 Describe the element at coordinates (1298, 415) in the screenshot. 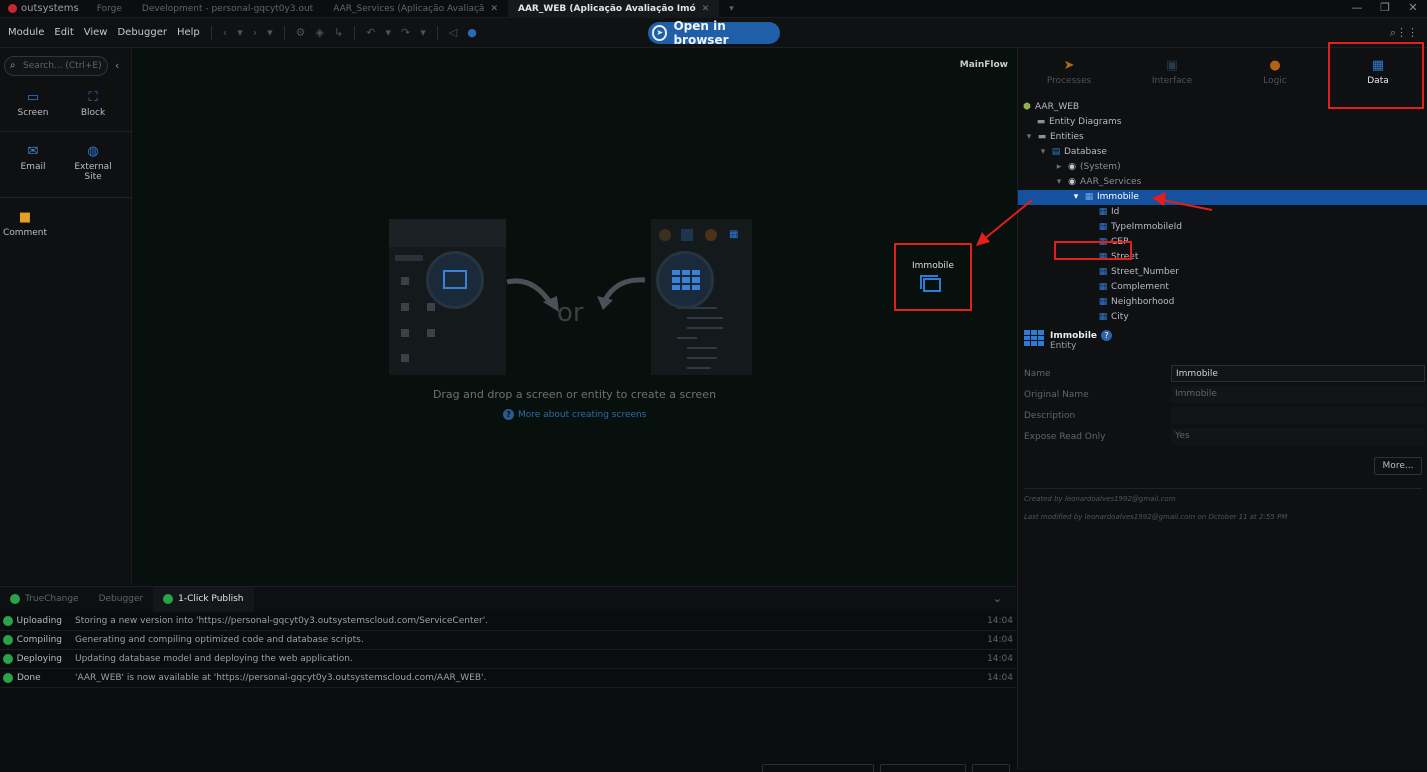

I see `description-field` at that location.